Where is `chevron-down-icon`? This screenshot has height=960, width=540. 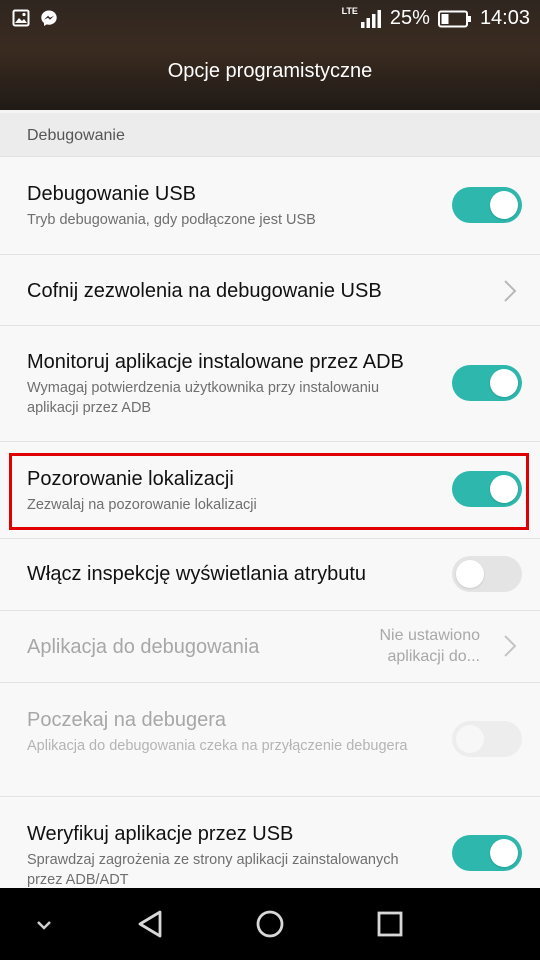 chevron-down-icon is located at coordinates (44, 924).